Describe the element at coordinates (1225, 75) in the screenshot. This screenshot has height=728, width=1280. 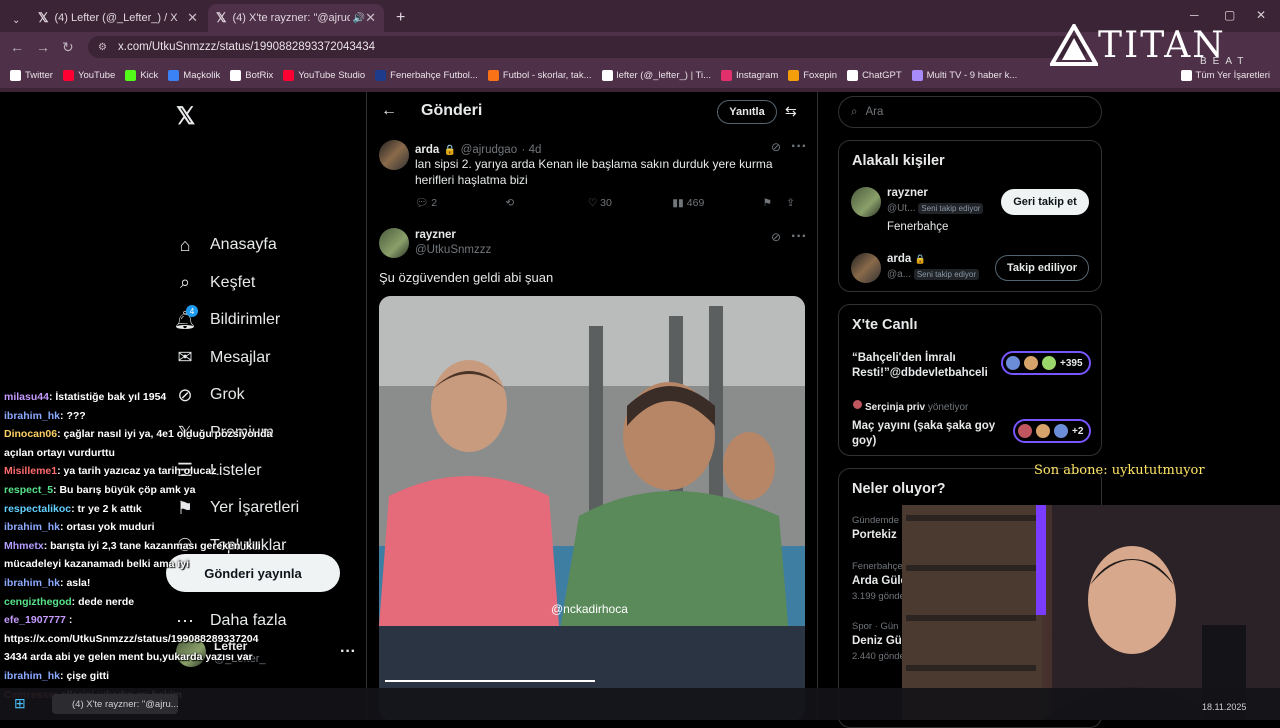
I see `bookmark-item: Tüm Yer İşaretleri` at that location.